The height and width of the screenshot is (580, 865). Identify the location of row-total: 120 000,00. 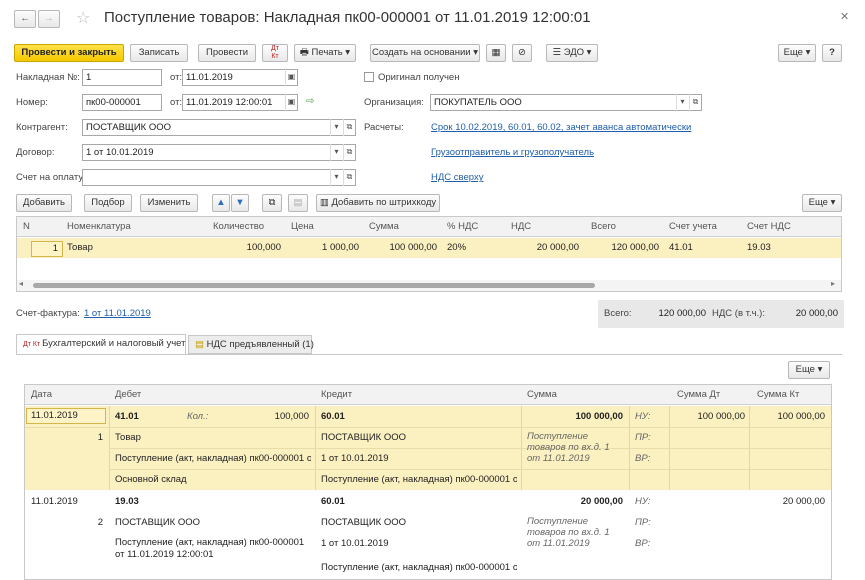
(635, 247).